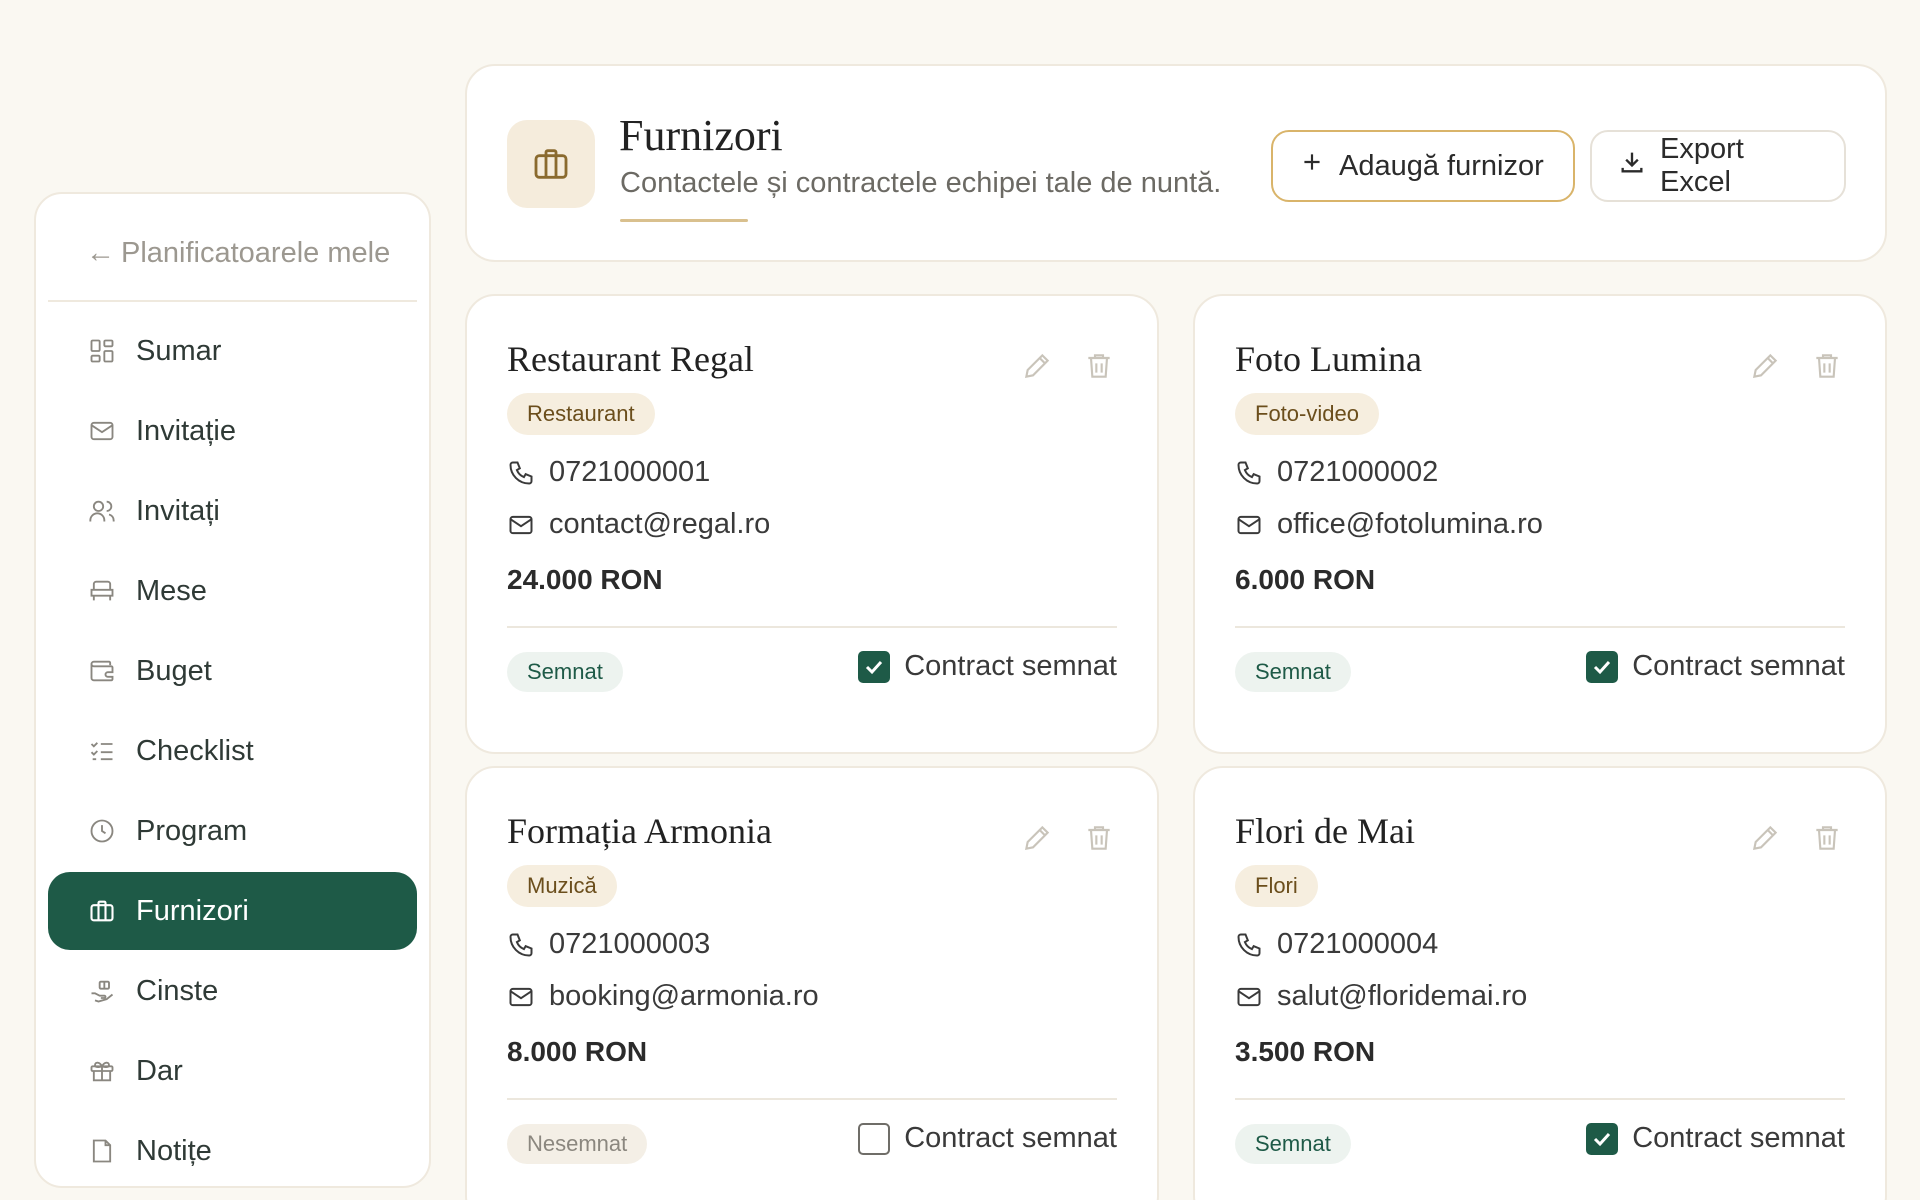 Image resolution: width=1920 pixels, height=1200 pixels. I want to click on sidebar-item-label: Sumar, so click(179, 350).